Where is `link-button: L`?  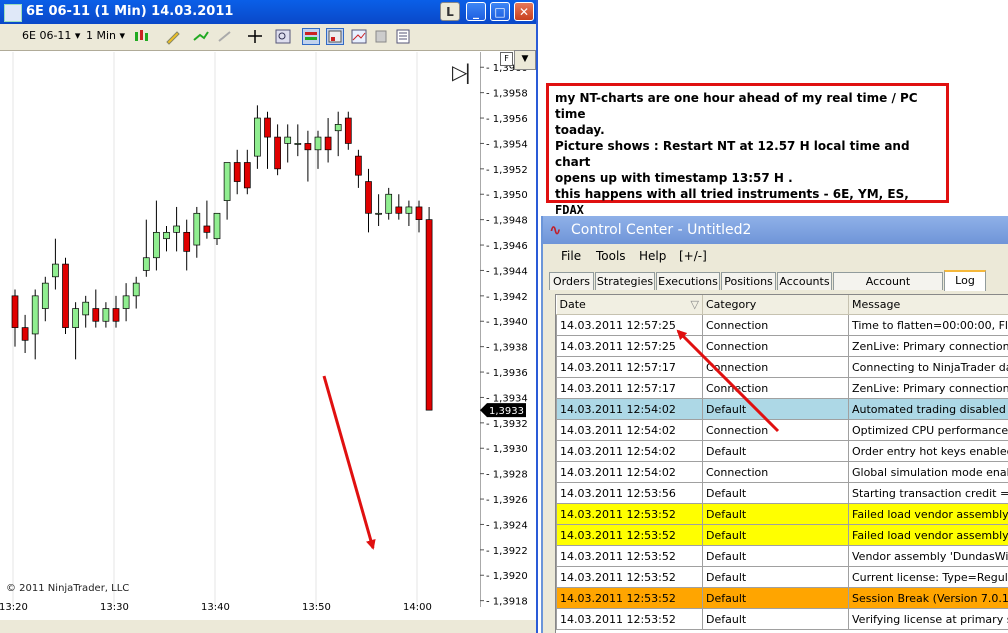
link-button: L is located at coordinates (450, 11).